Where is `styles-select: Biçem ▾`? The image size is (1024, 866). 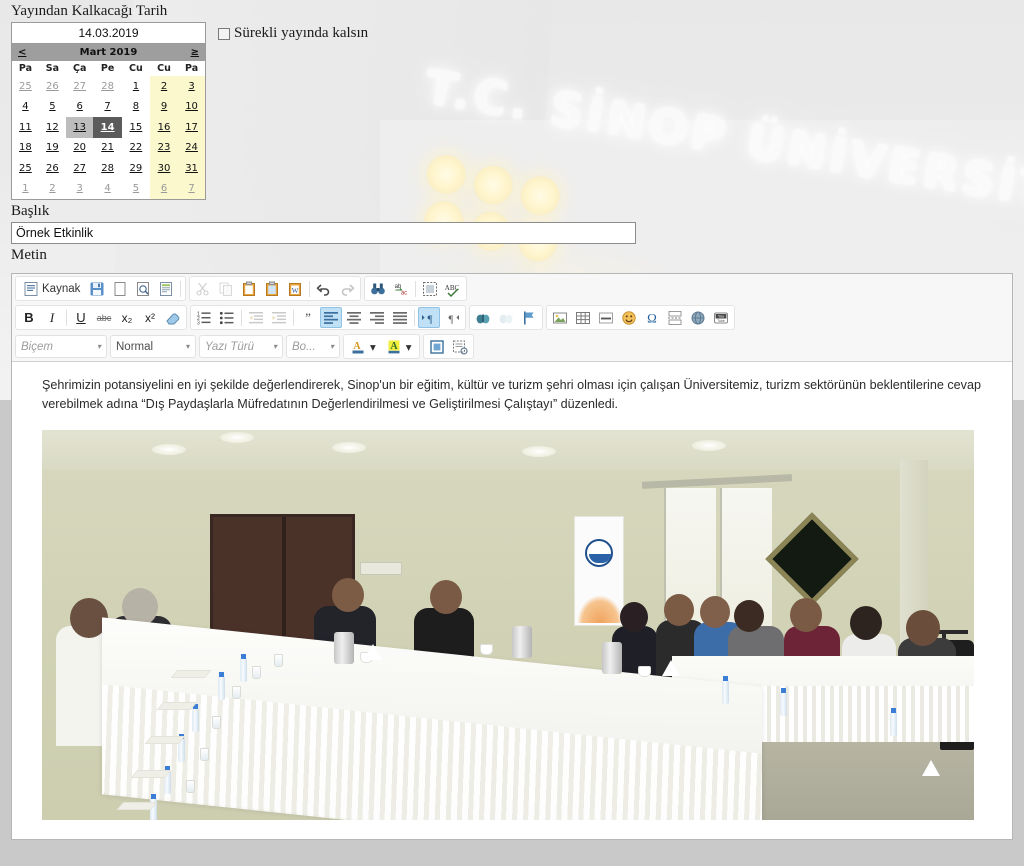
styles-select: Biçem ▾ is located at coordinates (61, 346).